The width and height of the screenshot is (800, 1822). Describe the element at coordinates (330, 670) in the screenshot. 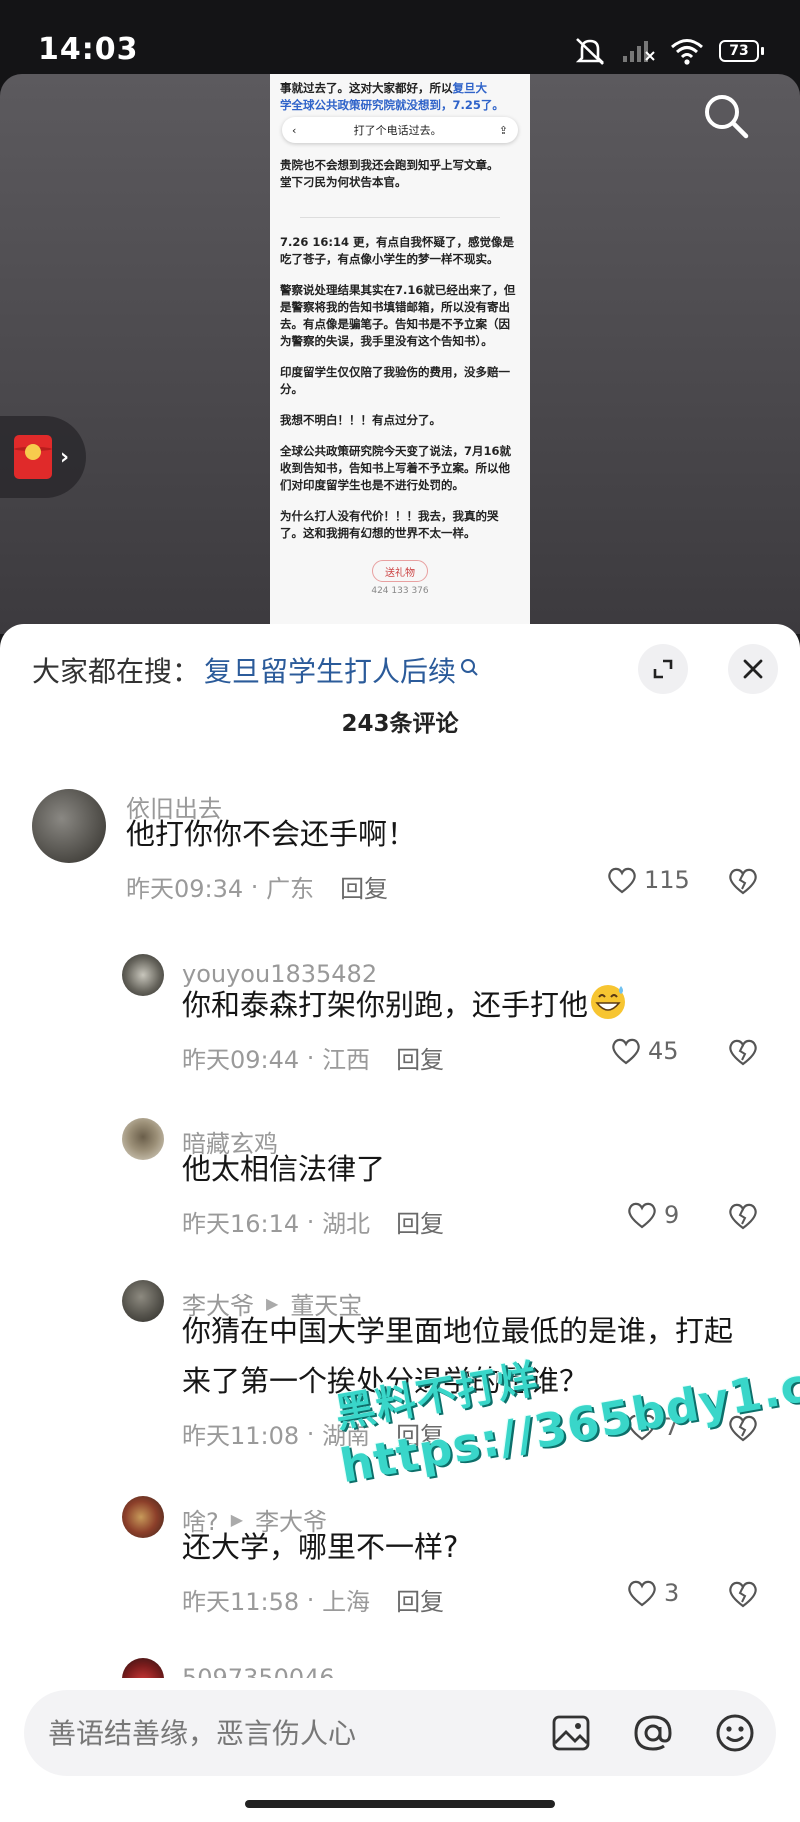

I see `hot-search-term: 复旦留学生打人后续` at that location.